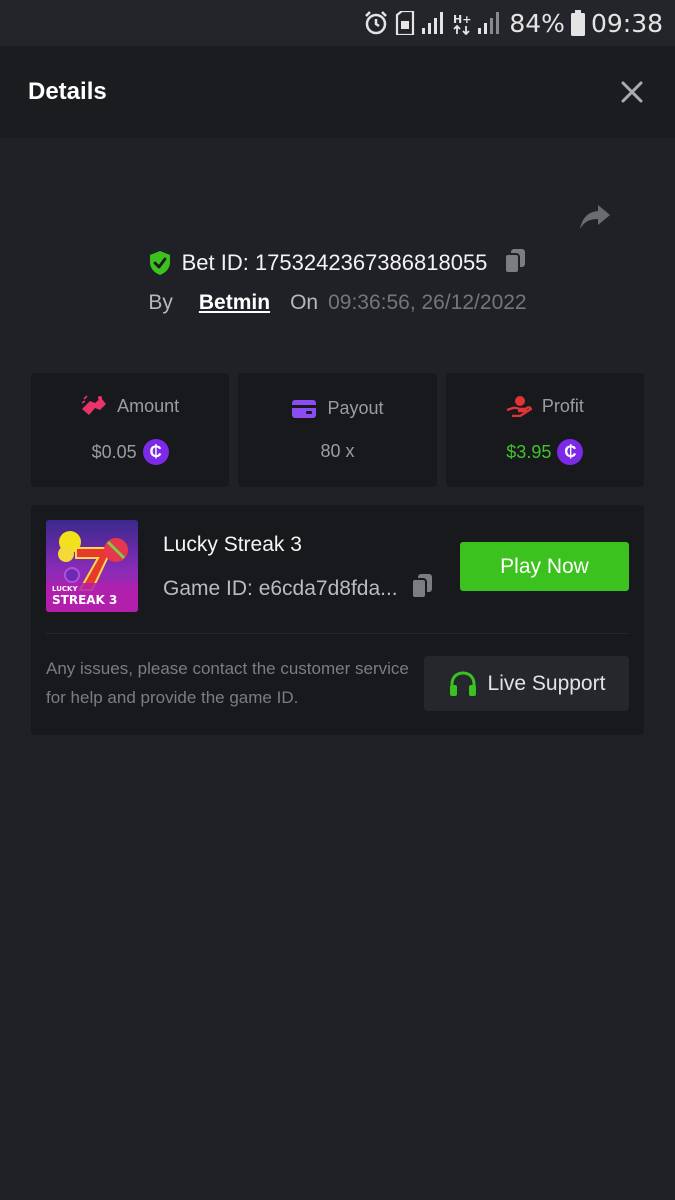  I want to click on stat-profit: Profit $3.95 ₵, so click(544, 430).